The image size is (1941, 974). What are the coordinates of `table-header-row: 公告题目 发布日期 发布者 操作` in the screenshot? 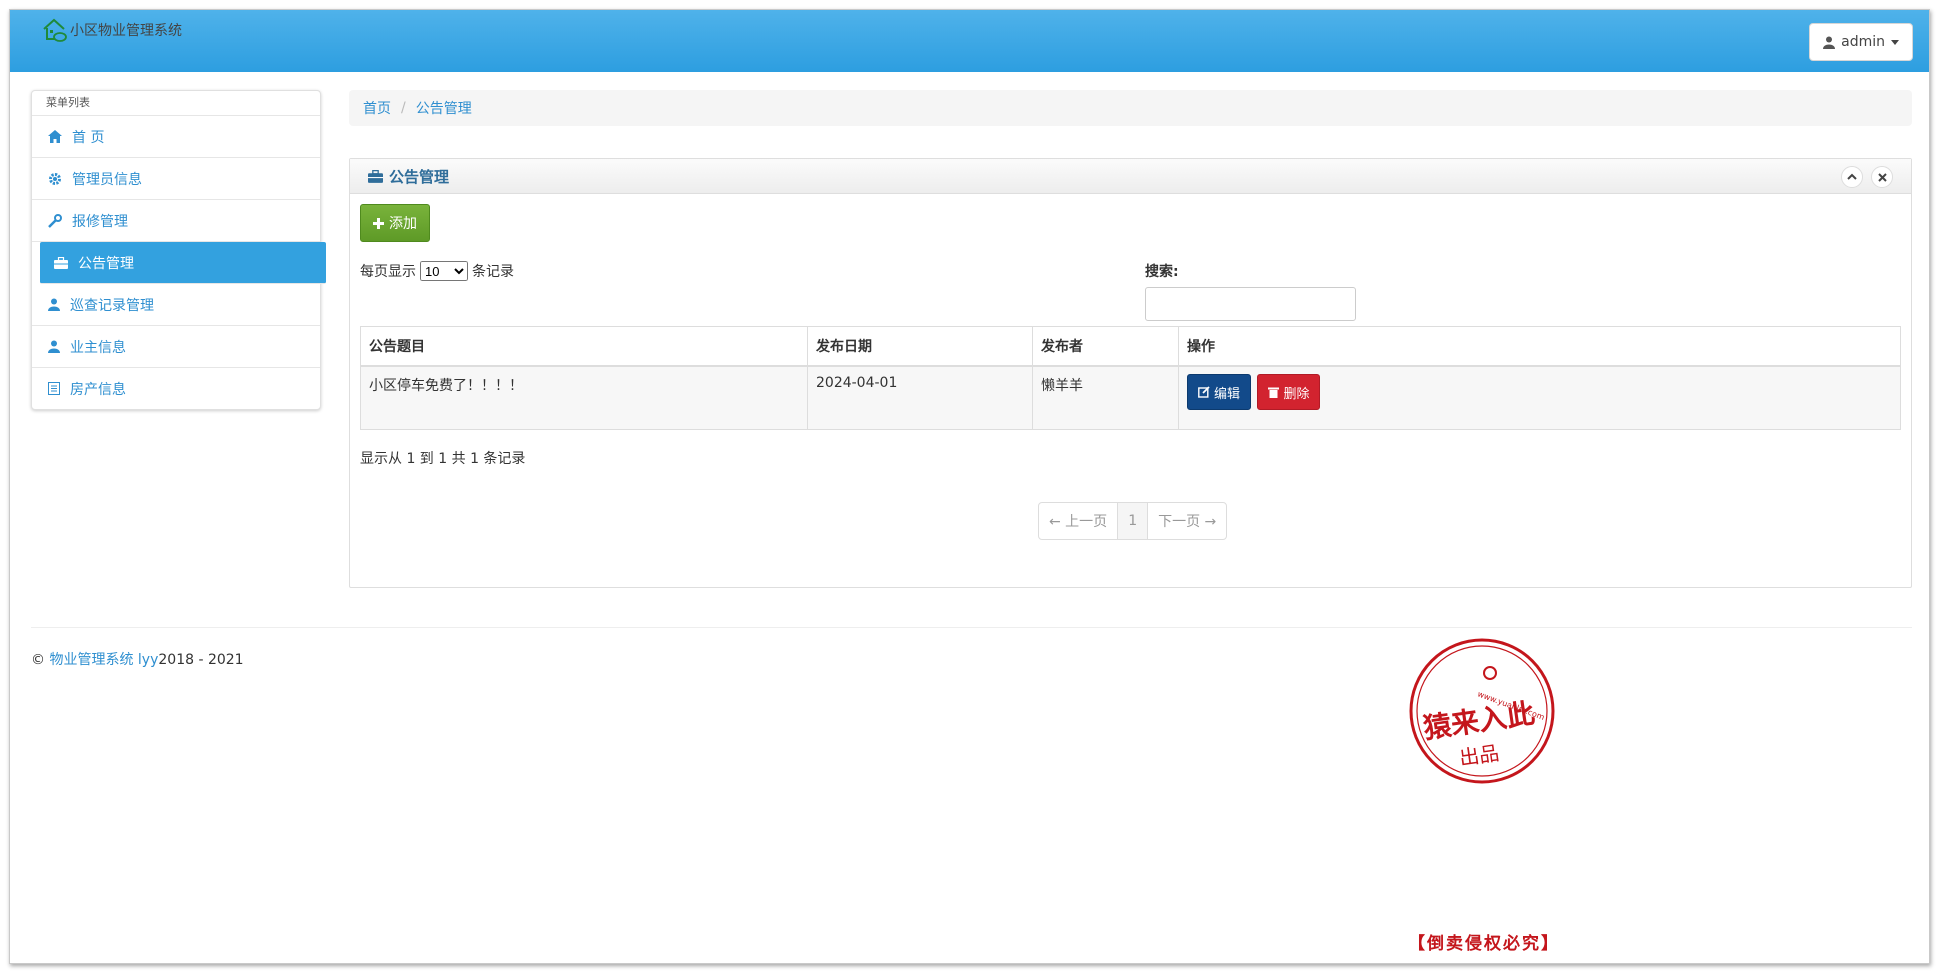 It's located at (1130, 346).